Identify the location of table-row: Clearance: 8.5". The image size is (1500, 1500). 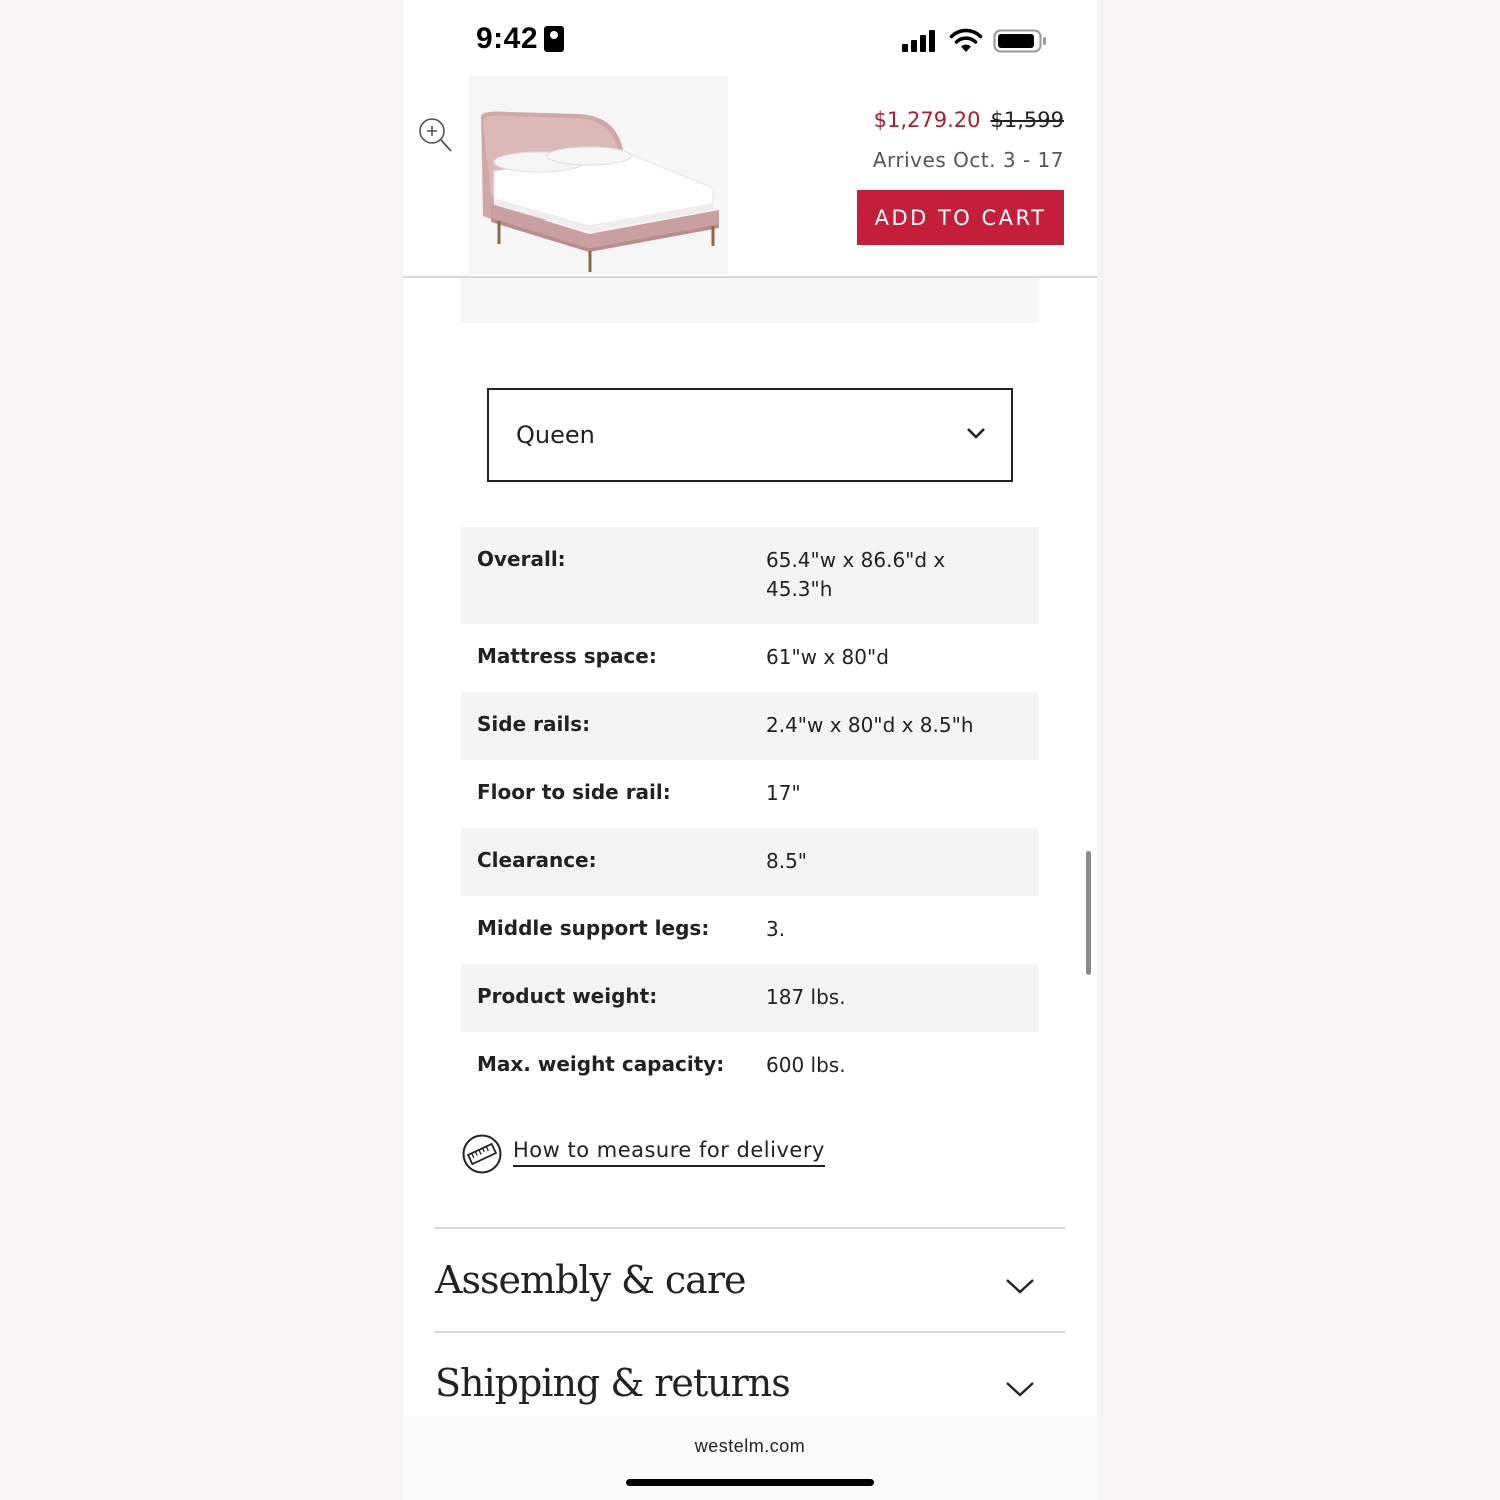
(750, 862).